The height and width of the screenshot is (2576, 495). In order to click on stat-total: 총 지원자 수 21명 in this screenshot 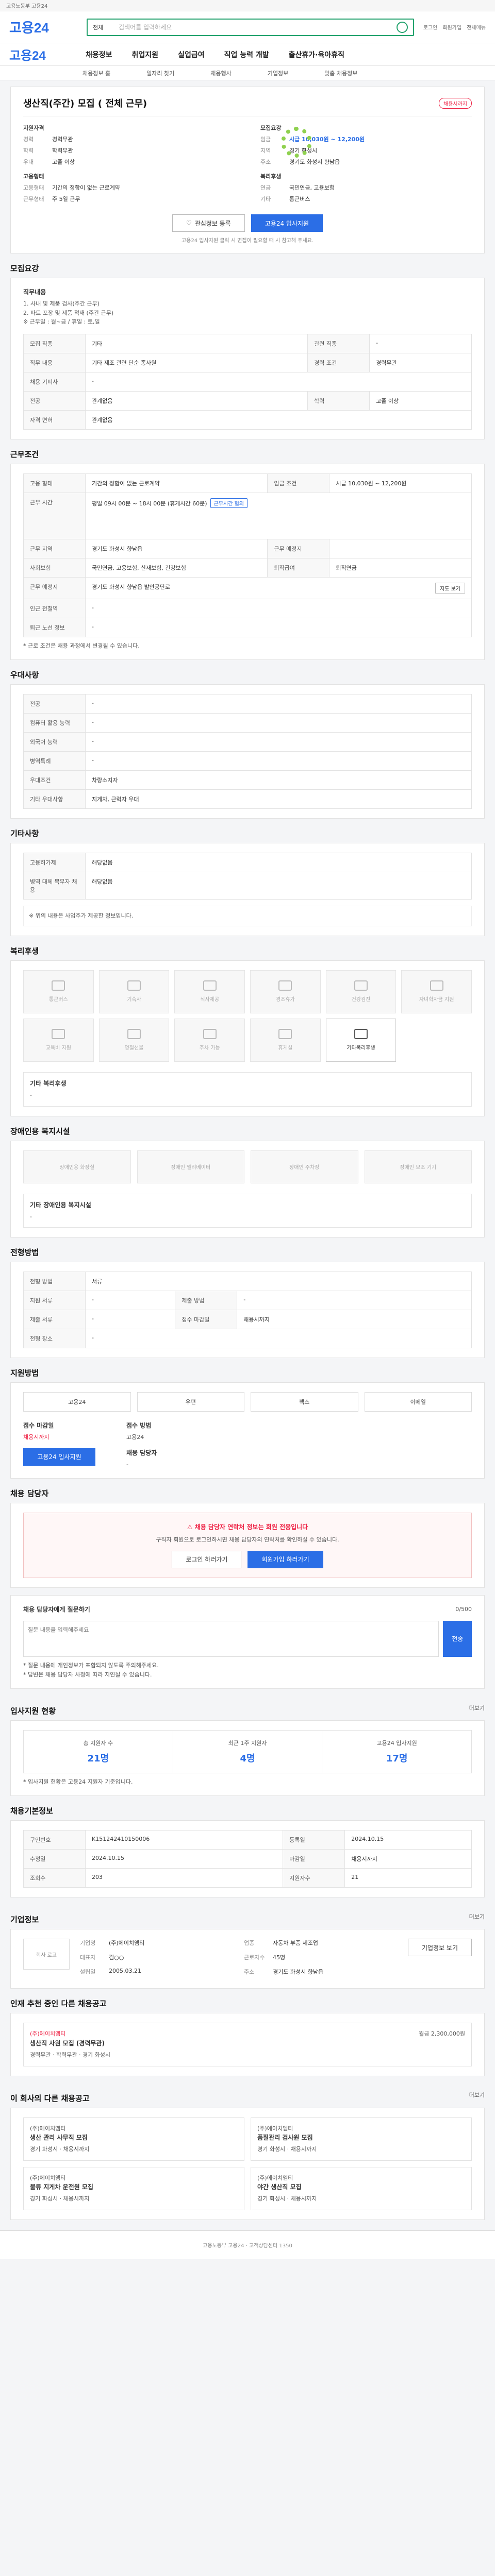, I will do `click(98, 1752)`.